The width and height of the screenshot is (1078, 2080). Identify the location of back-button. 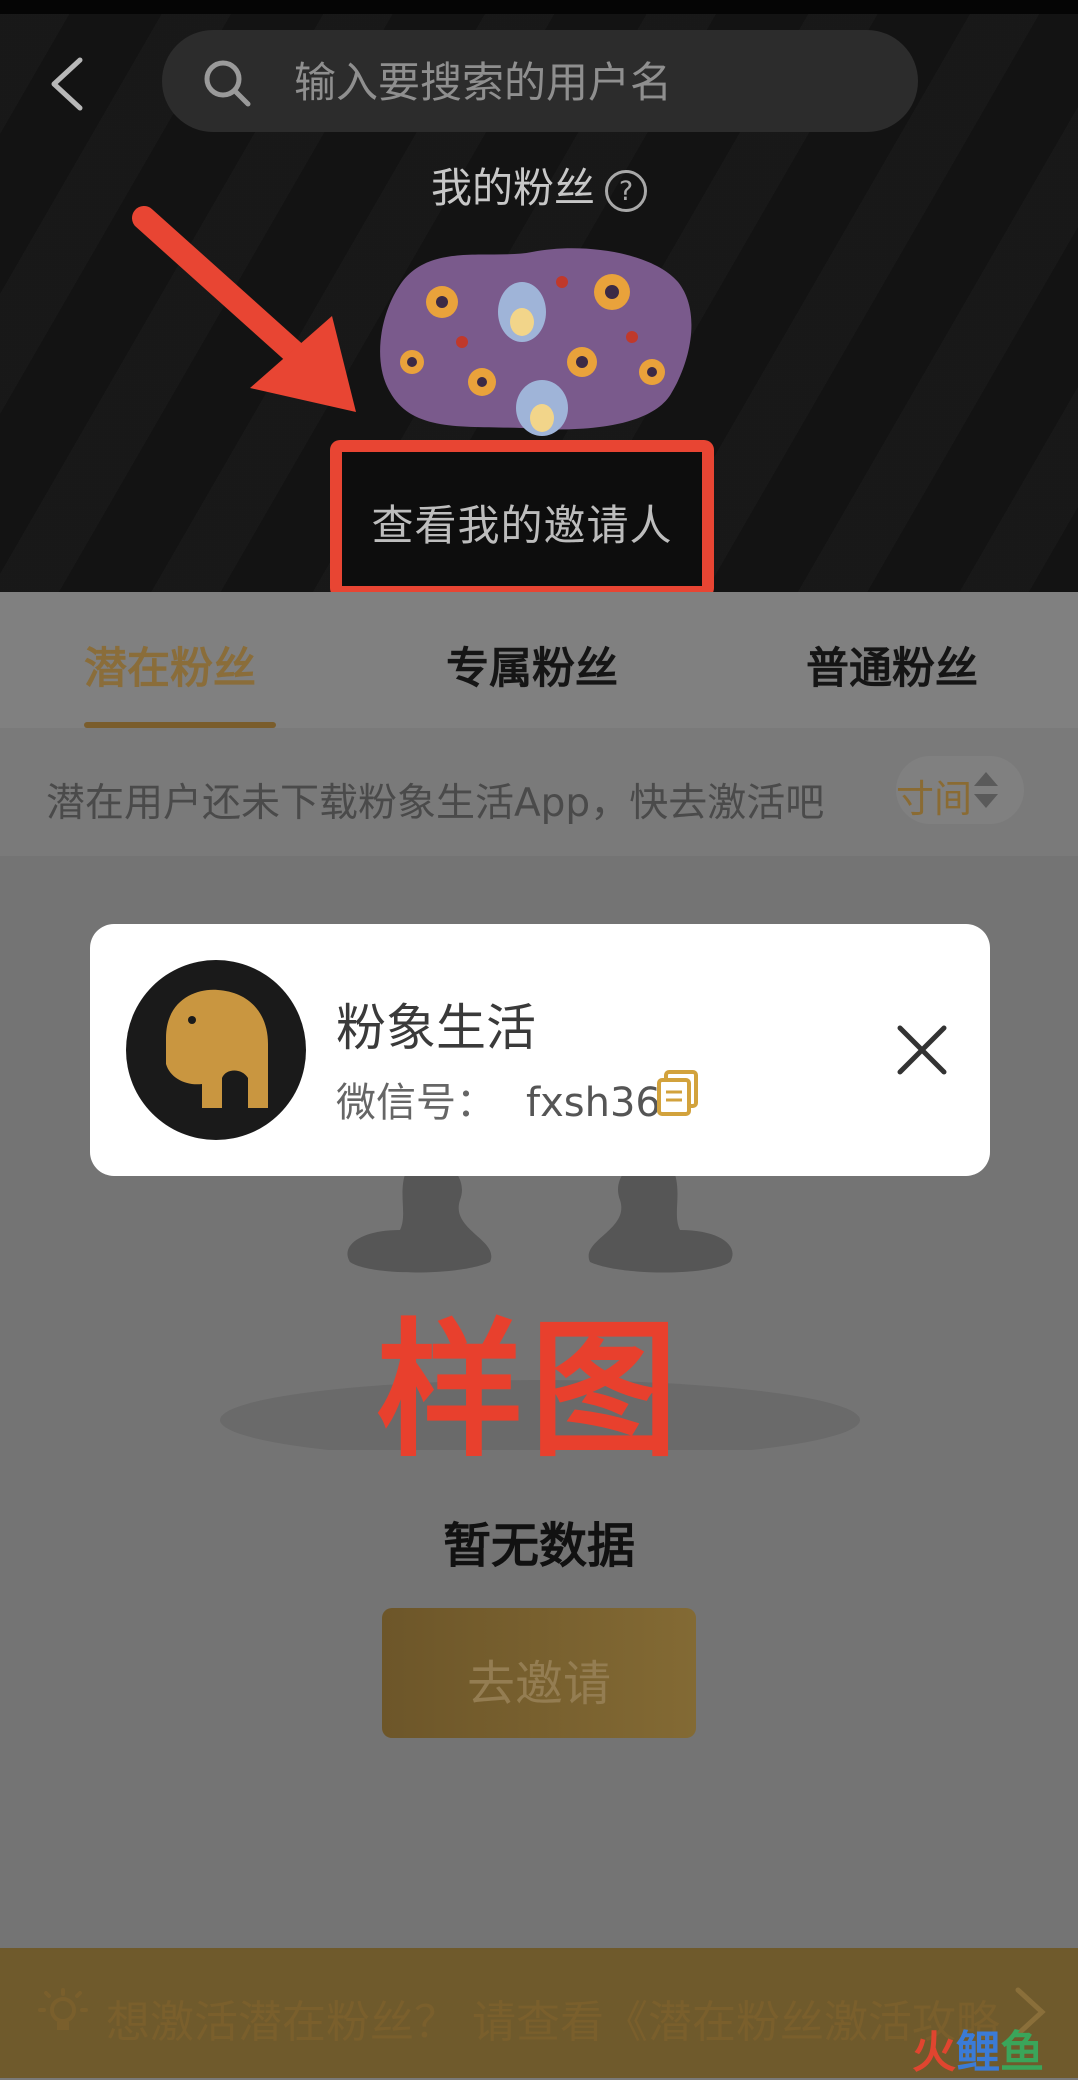
(69, 84).